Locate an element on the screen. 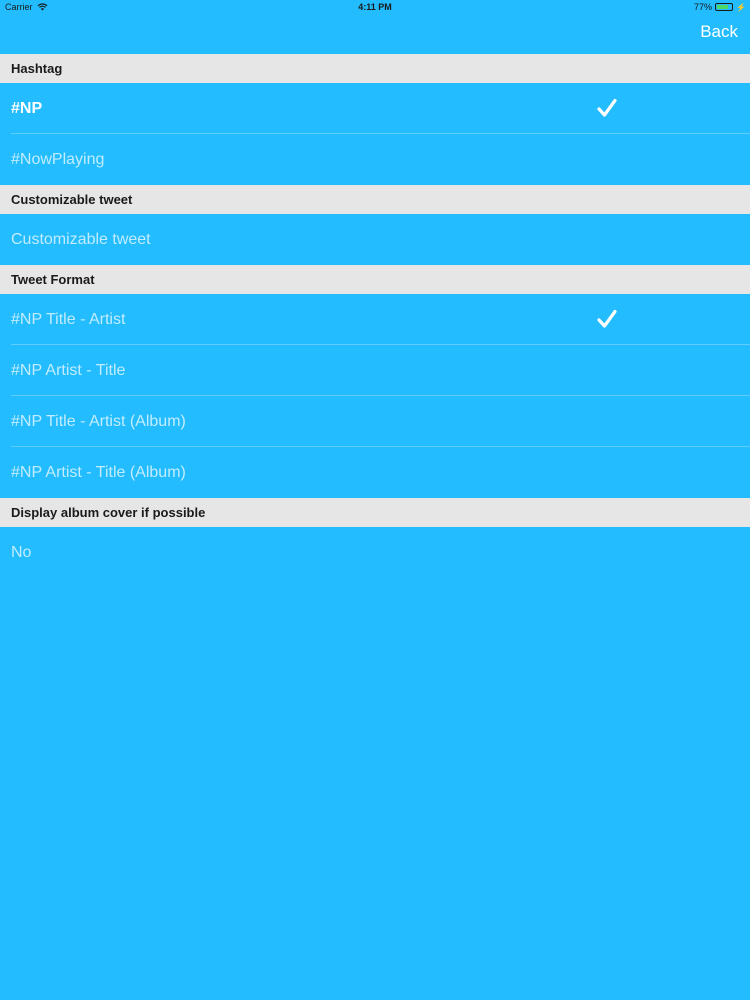 This screenshot has width=750, height=1000. battery-level is located at coordinates (723, 7).